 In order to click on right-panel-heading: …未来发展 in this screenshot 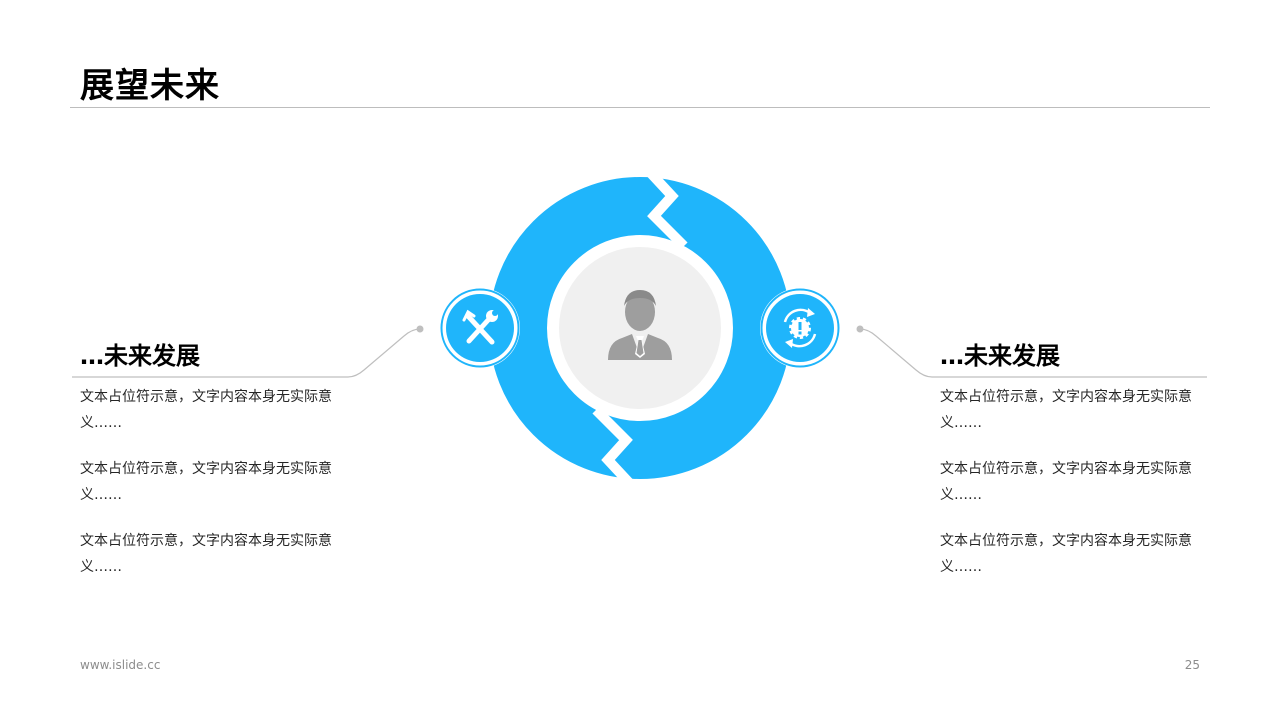, I will do `click(1000, 356)`.